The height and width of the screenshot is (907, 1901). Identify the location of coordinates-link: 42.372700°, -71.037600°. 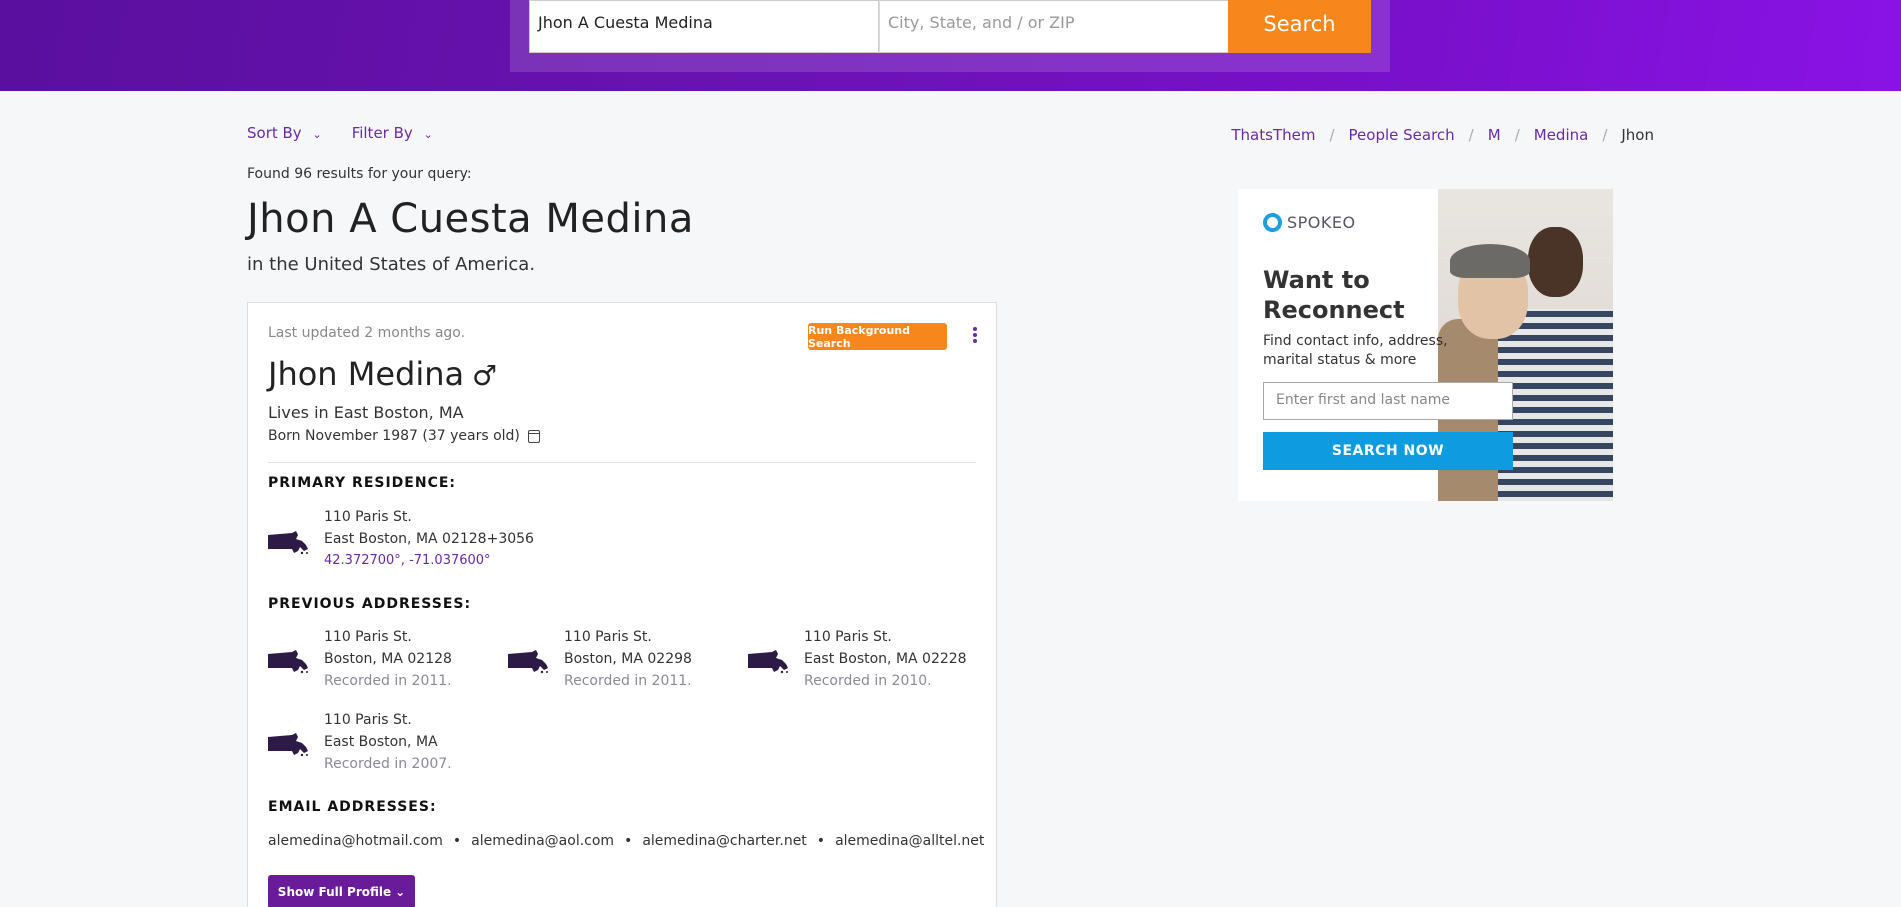
(429, 561).